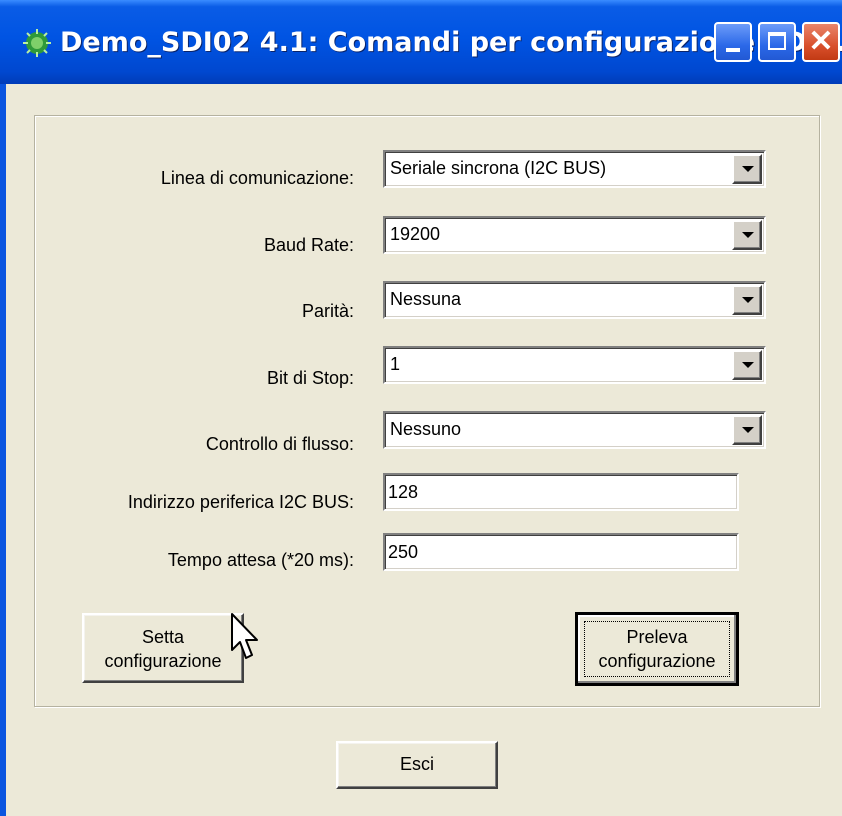 This screenshot has width=842, height=816. I want to click on label-linea-comunicazione: Linea di comunicazione:, so click(257, 178).